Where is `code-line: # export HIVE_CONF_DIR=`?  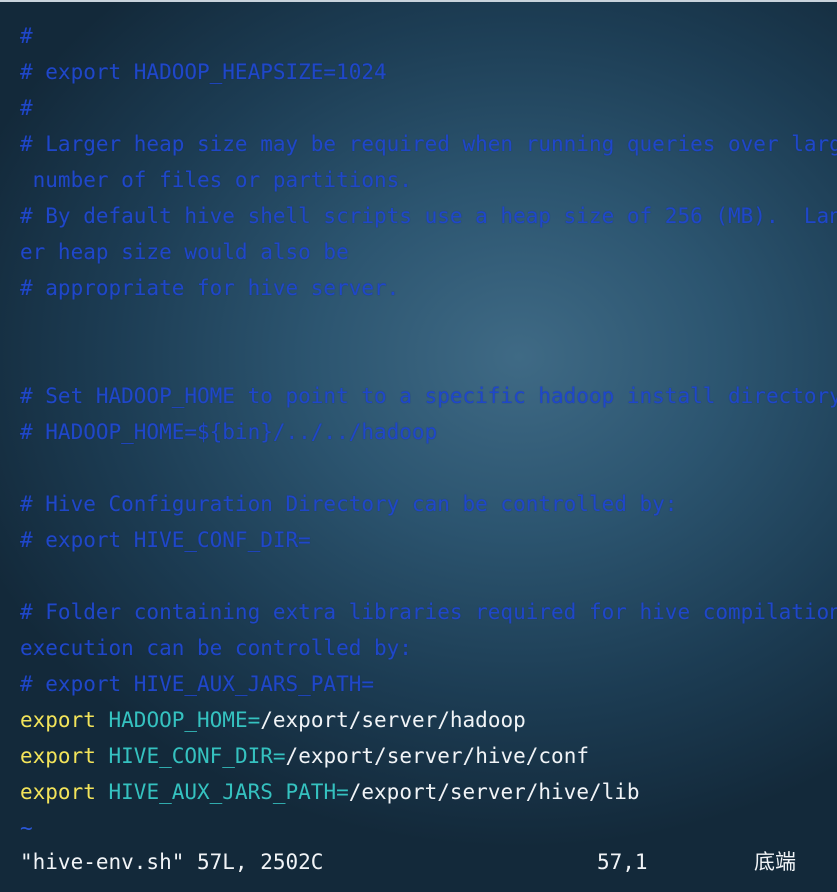
code-line: # export HIVE_CONF_DIR= is located at coordinates (165, 540).